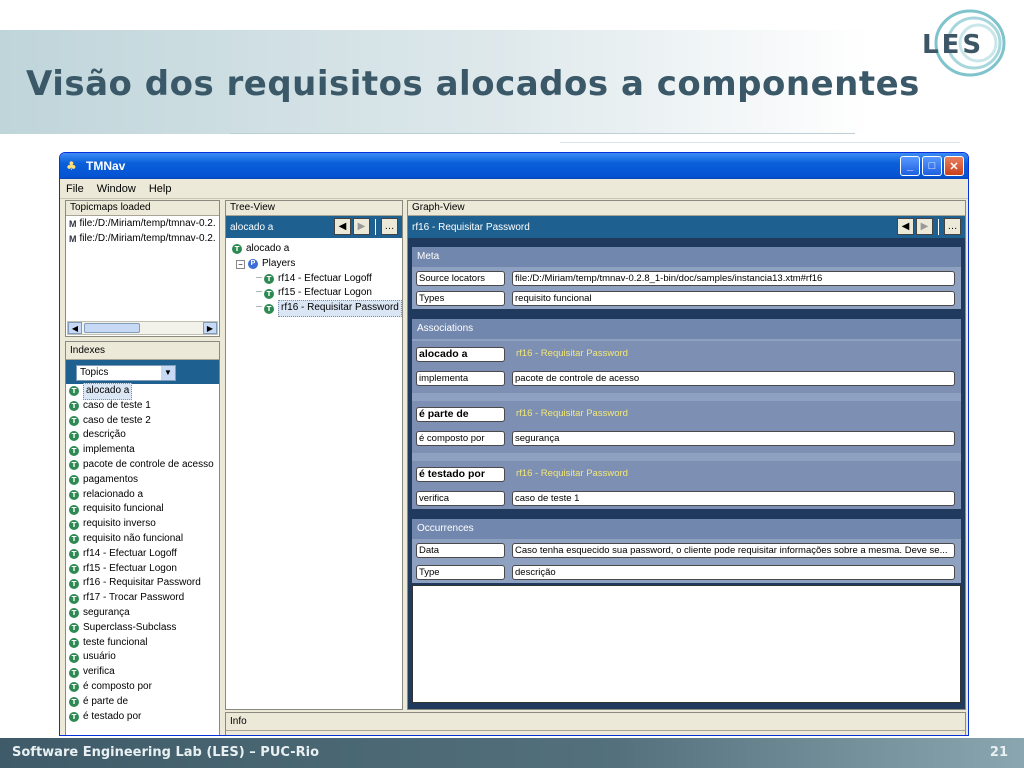 This screenshot has height=768, width=1024. What do you see at coordinates (106, 166) in the screenshot?
I see `window-title: TMNav` at bounding box center [106, 166].